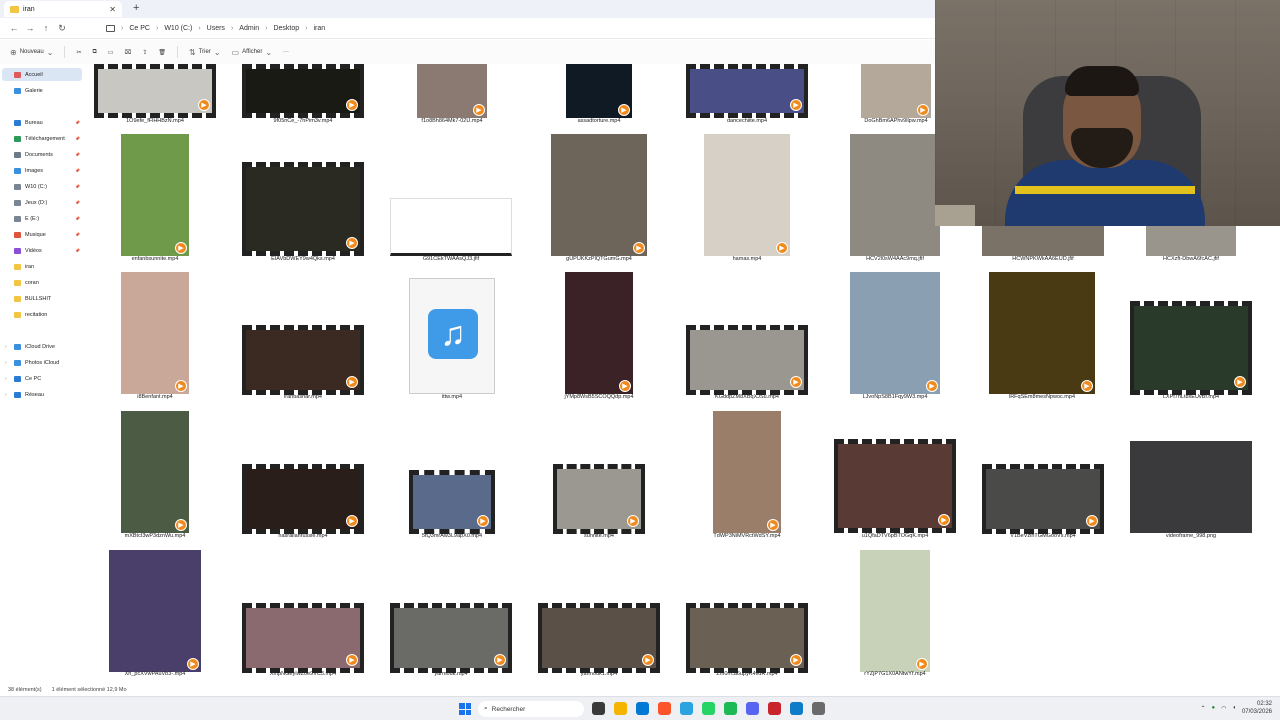 The width and height of the screenshot is (1280, 720). What do you see at coordinates (157, 674) in the screenshot?
I see `file-name: Xh_pcXVwPAuVb3-.mp4` at bounding box center [157, 674].